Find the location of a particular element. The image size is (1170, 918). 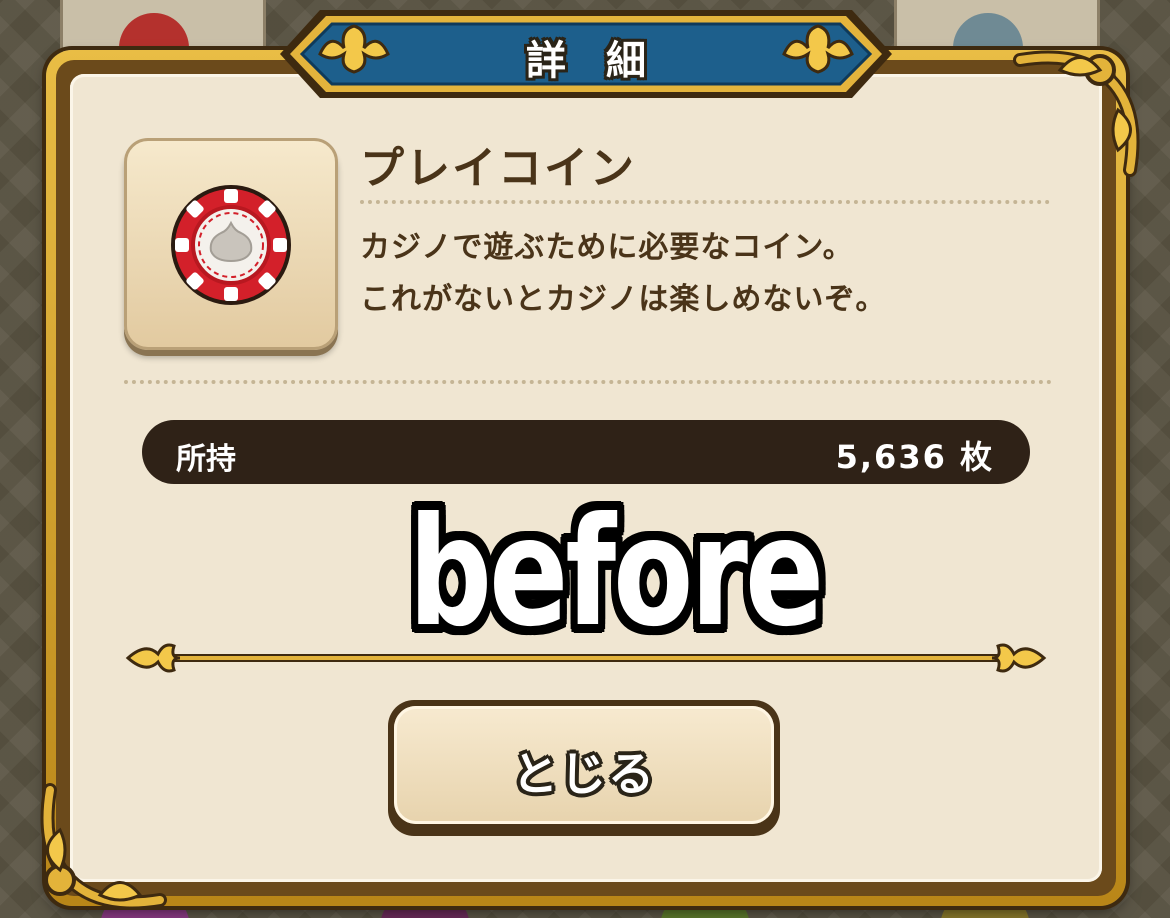

owned-label: 所持 is located at coordinates (206, 459).